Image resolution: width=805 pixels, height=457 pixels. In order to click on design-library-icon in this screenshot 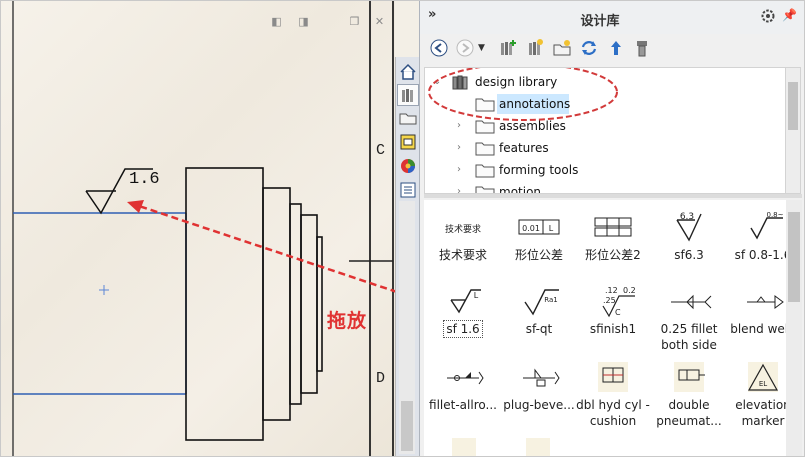, I will do `click(408, 95)`.